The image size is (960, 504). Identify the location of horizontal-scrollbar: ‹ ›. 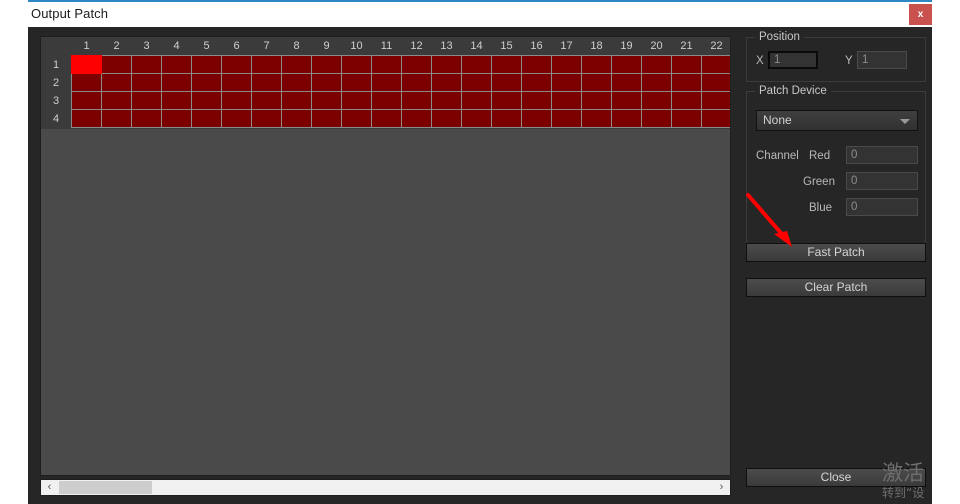
(385, 487).